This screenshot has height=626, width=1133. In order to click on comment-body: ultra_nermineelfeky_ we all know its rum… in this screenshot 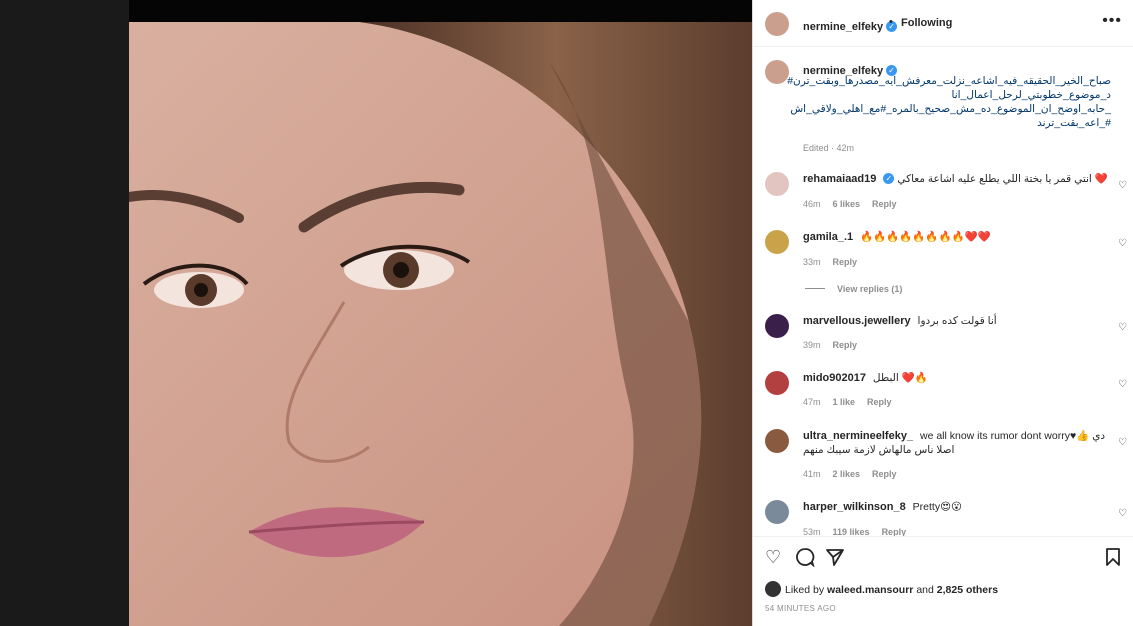, I will do `click(955, 443)`.